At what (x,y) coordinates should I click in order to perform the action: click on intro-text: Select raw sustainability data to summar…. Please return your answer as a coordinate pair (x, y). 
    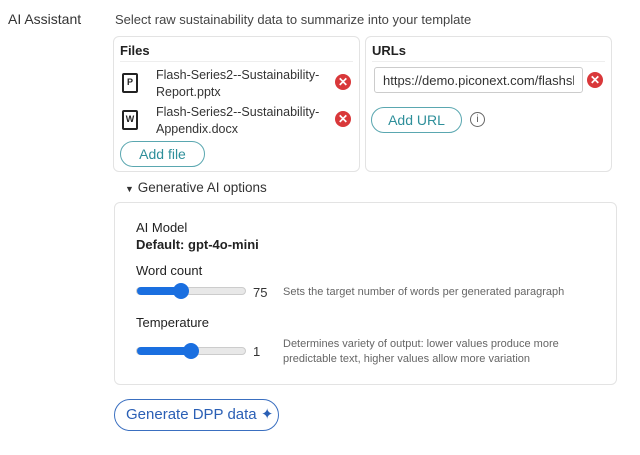
    Looking at the image, I should click on (293, 19).